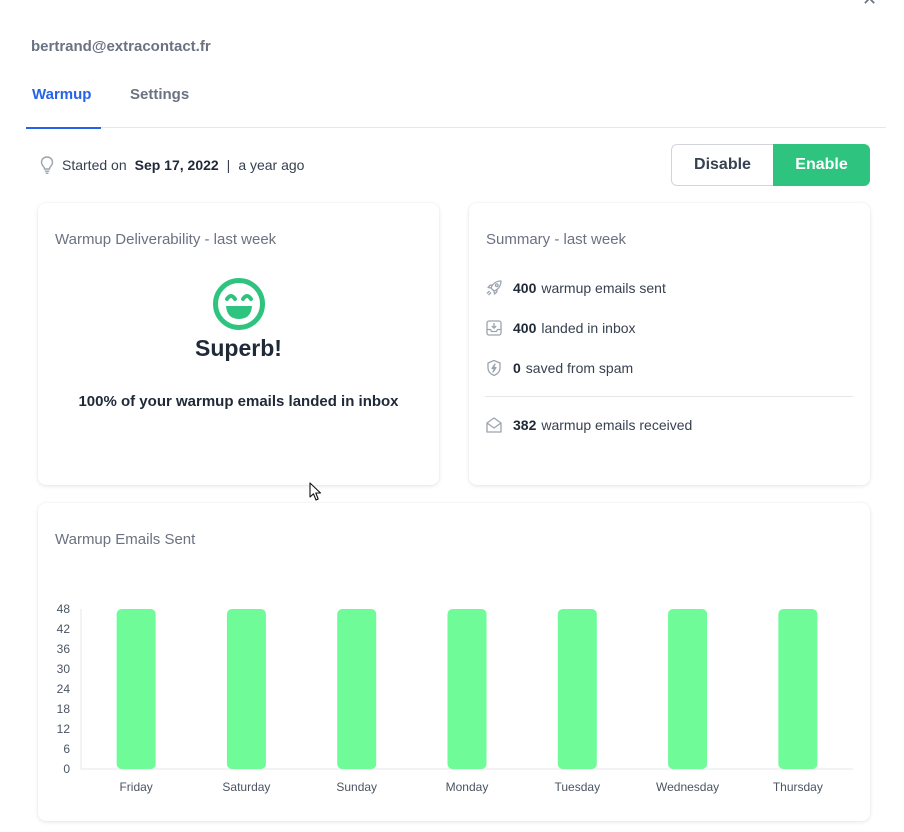 This screenshot has height=832, width=904. What do you see at coordinates (467, 787) in the screenshot?
I see `chart-x-tick-label: Monday` at bounding box center [467, 787].